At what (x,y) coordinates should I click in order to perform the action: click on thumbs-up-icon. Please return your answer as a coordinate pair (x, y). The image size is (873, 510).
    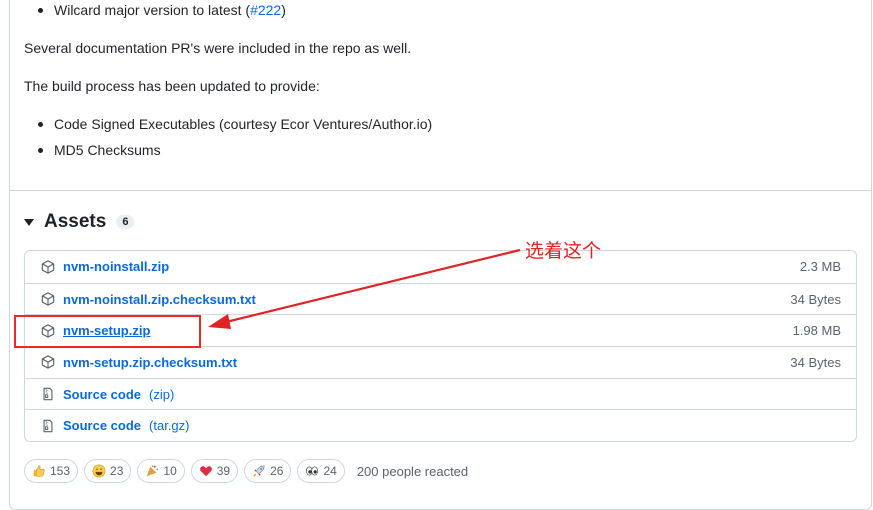
    Looking at the image, I should click on (39, 471).